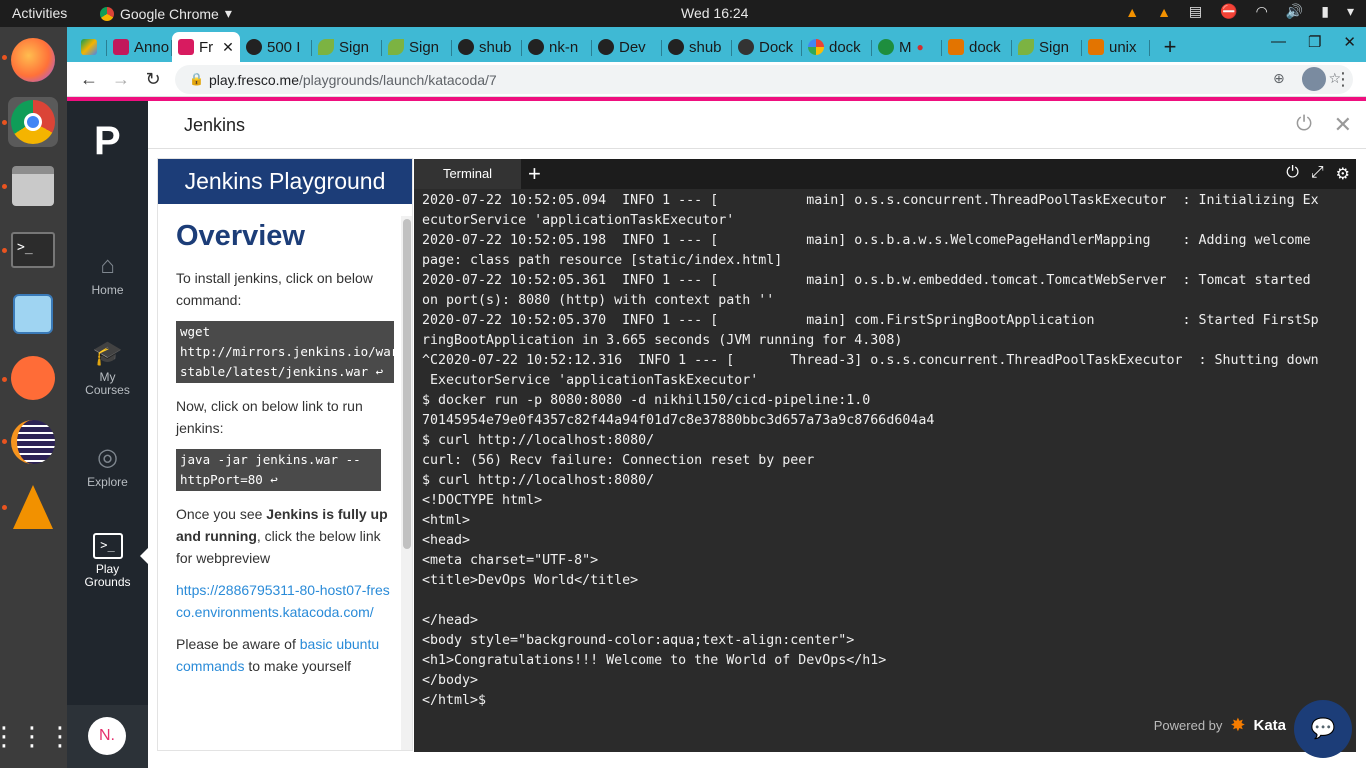  Describe the element at coordinates (776, 47) in the screenshot. I see `tab-label: Dock` at that location.